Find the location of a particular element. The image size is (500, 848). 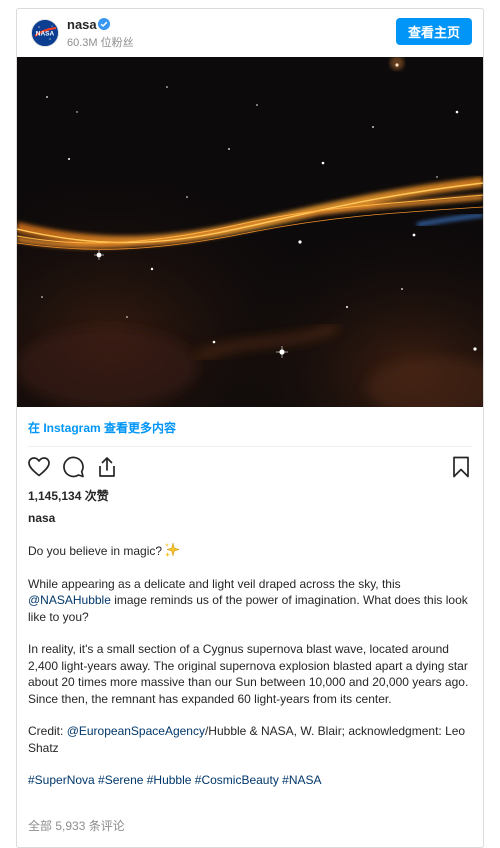

sparkles-emoji-icon is located at coordinates (172, 549).